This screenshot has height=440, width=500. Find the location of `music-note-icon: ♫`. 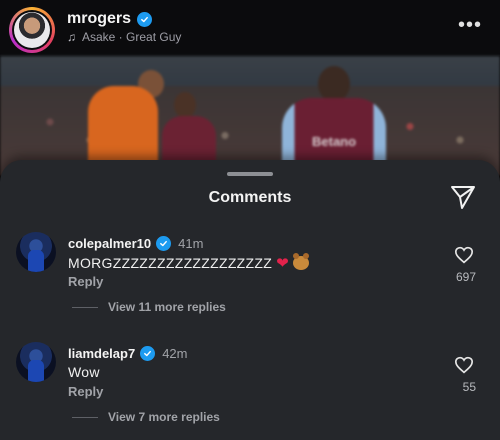

music-note-icon: ♫ is located at coordinates (71, 37).